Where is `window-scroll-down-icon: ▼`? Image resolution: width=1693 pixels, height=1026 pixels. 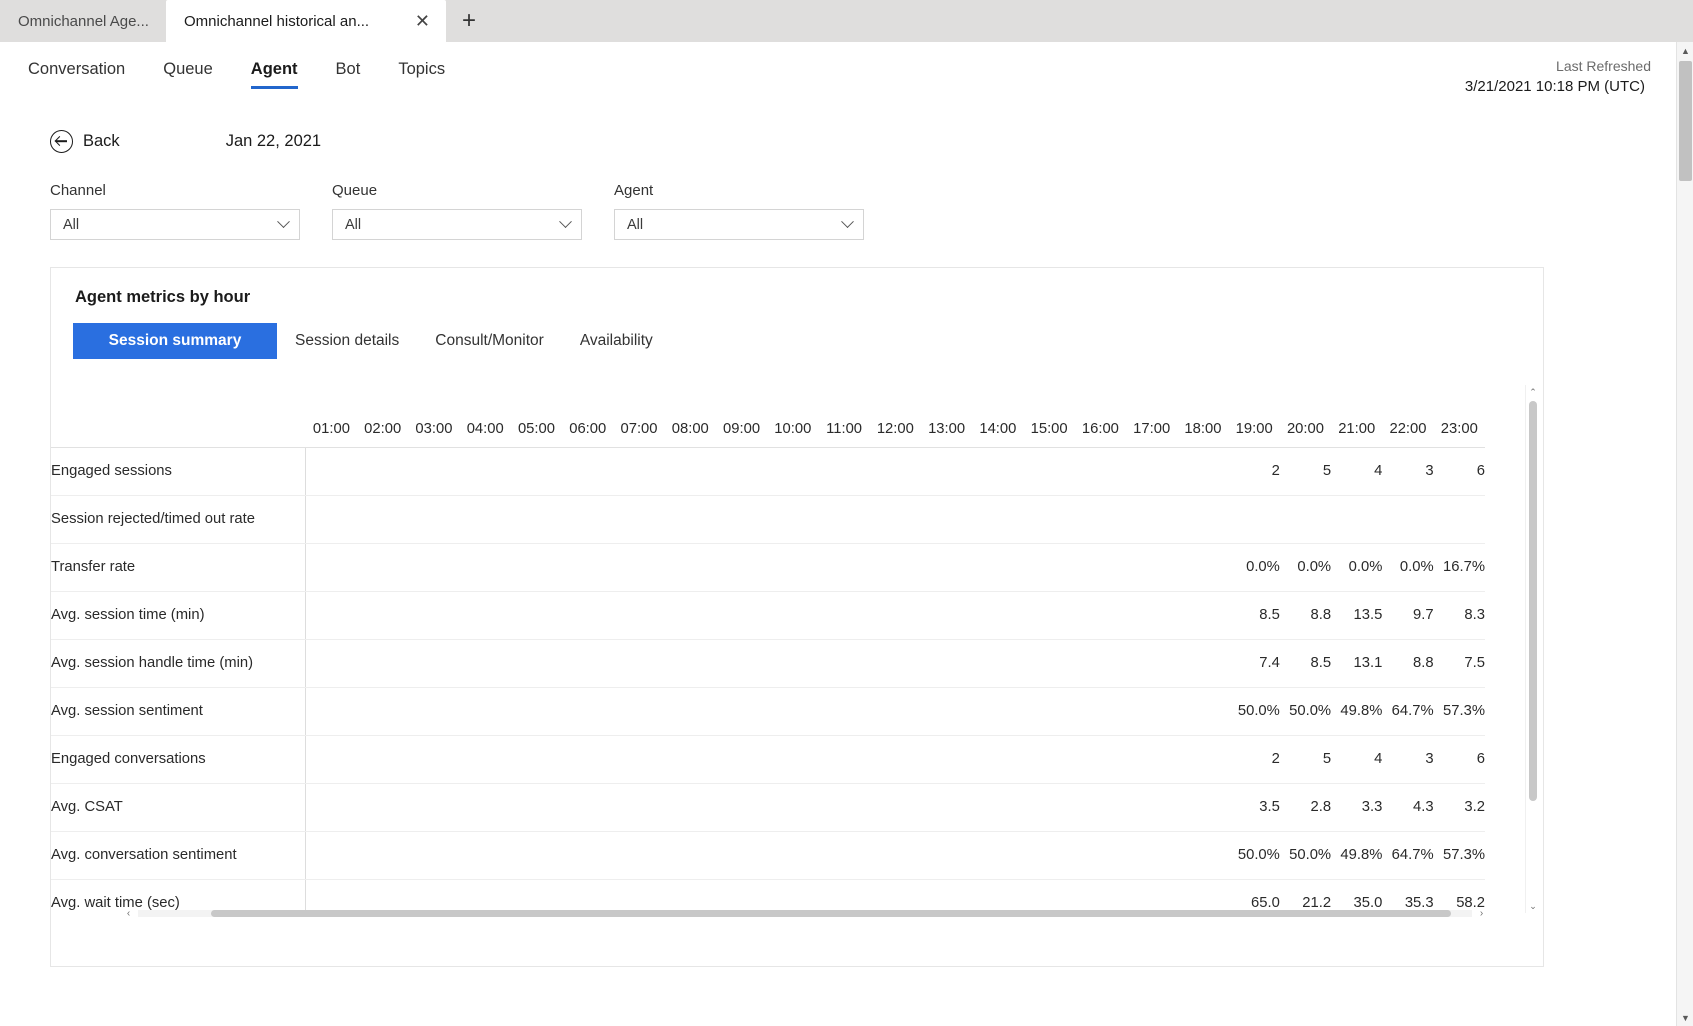
window-scroll-down-icon: ▼ is located at coordinates (1685, 1017).